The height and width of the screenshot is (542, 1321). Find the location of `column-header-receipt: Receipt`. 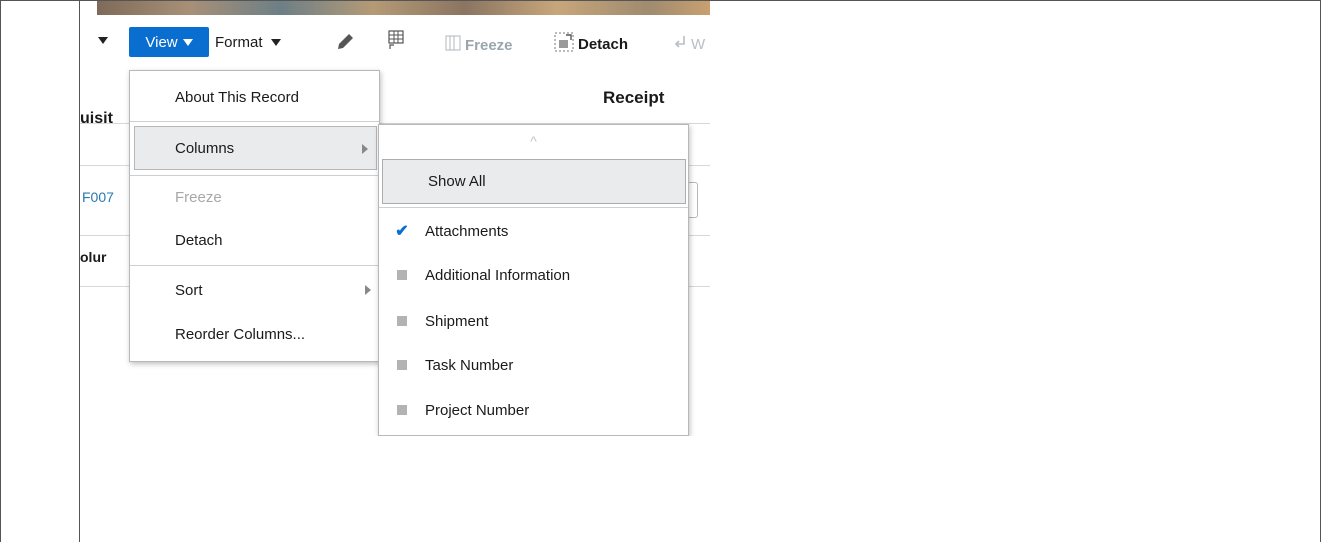

column-header-receipt: Receipt is located at coordinates (634, 97).